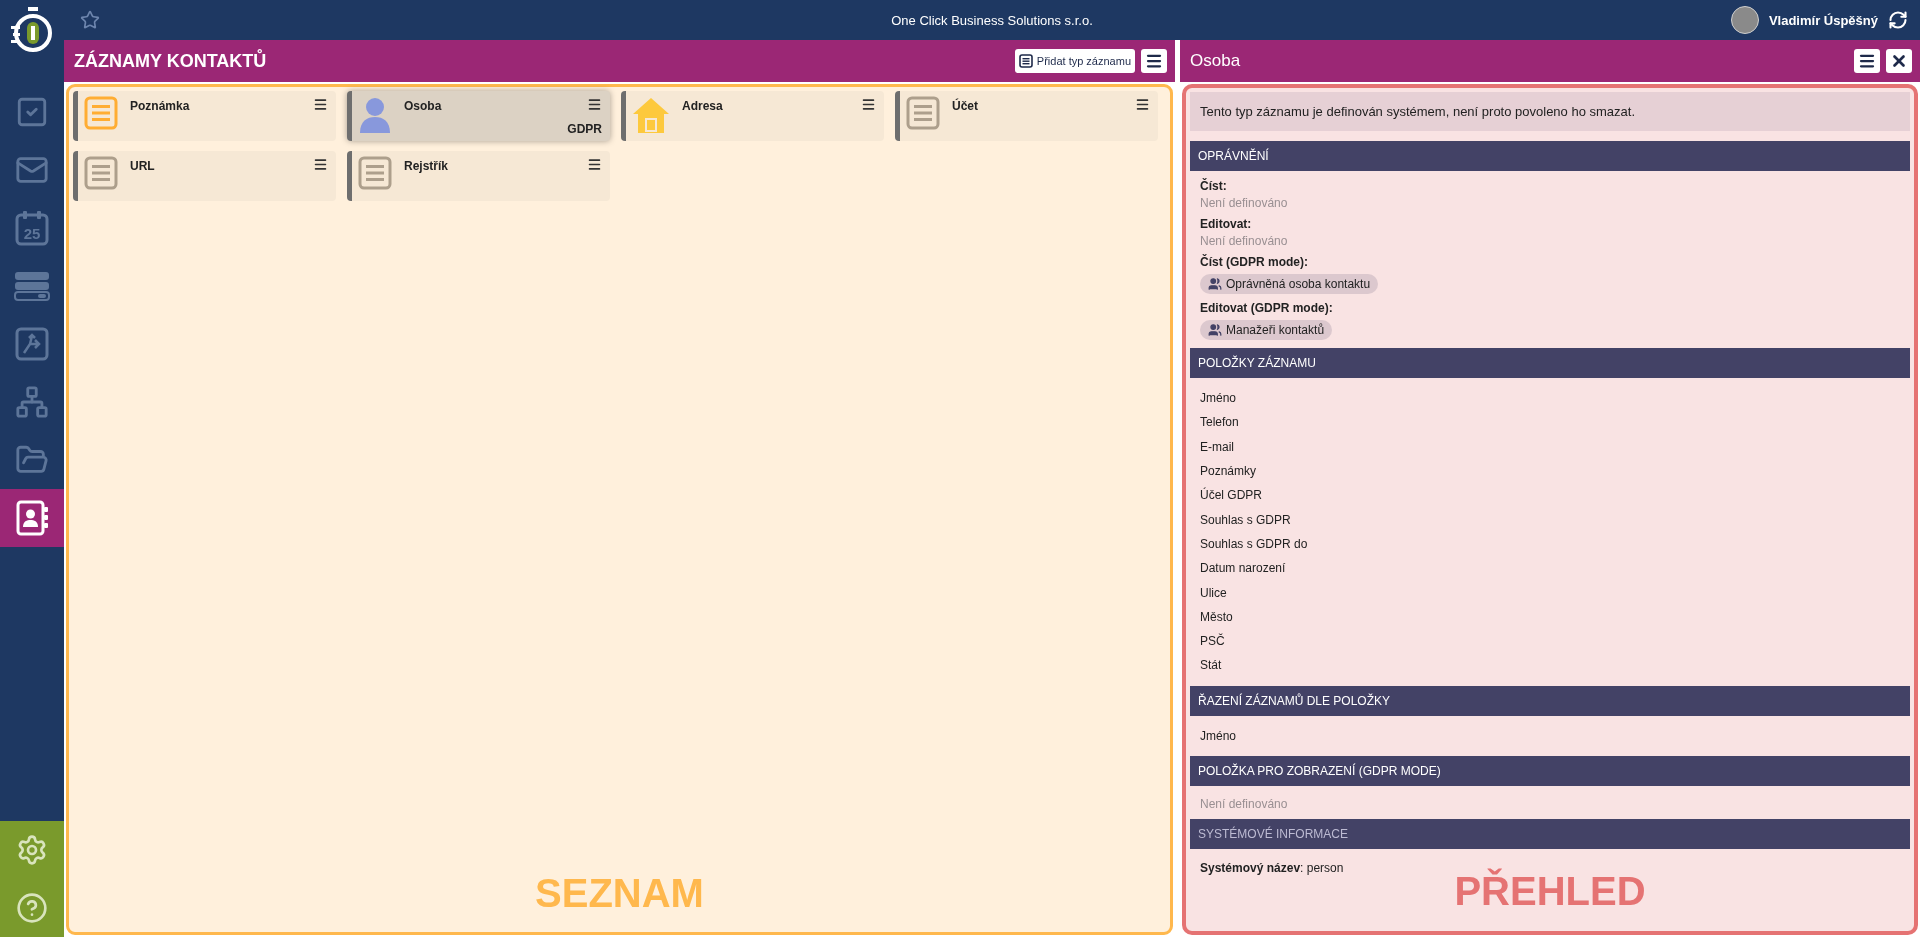 The image size is (1920, 937). Describe the element at coordinates (1228, 471) in the screenshot. I see `record-field: Poznámky` at that location.